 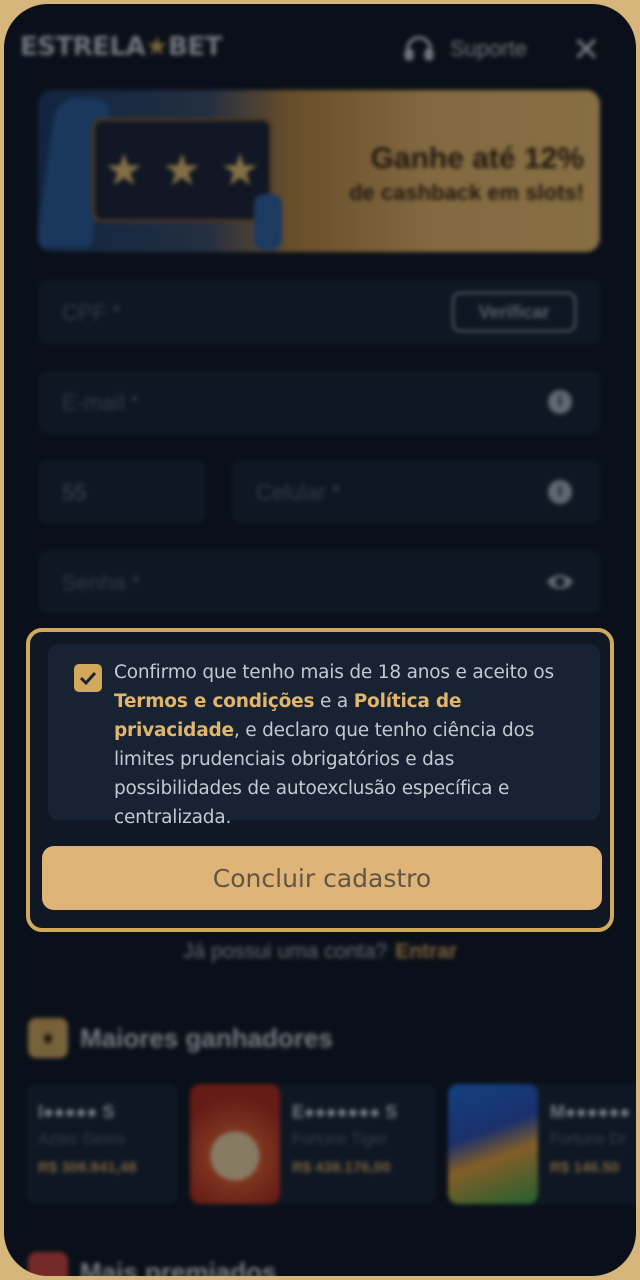 What do you see at coordinates (214, 701) in the screenshot?
I see `terms-link: Termos e condições` at bounding box center [214, 701].